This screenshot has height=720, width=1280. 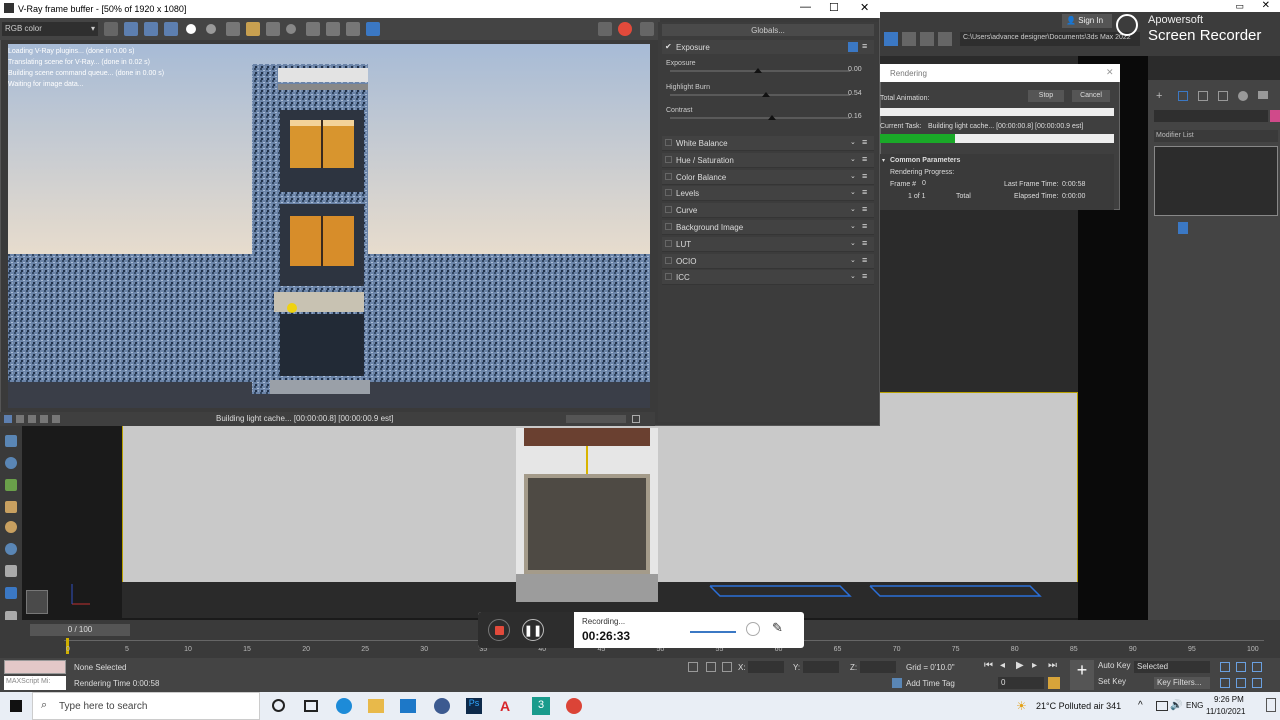 I want to click on sphere-icon, so click(x=11, y=463).